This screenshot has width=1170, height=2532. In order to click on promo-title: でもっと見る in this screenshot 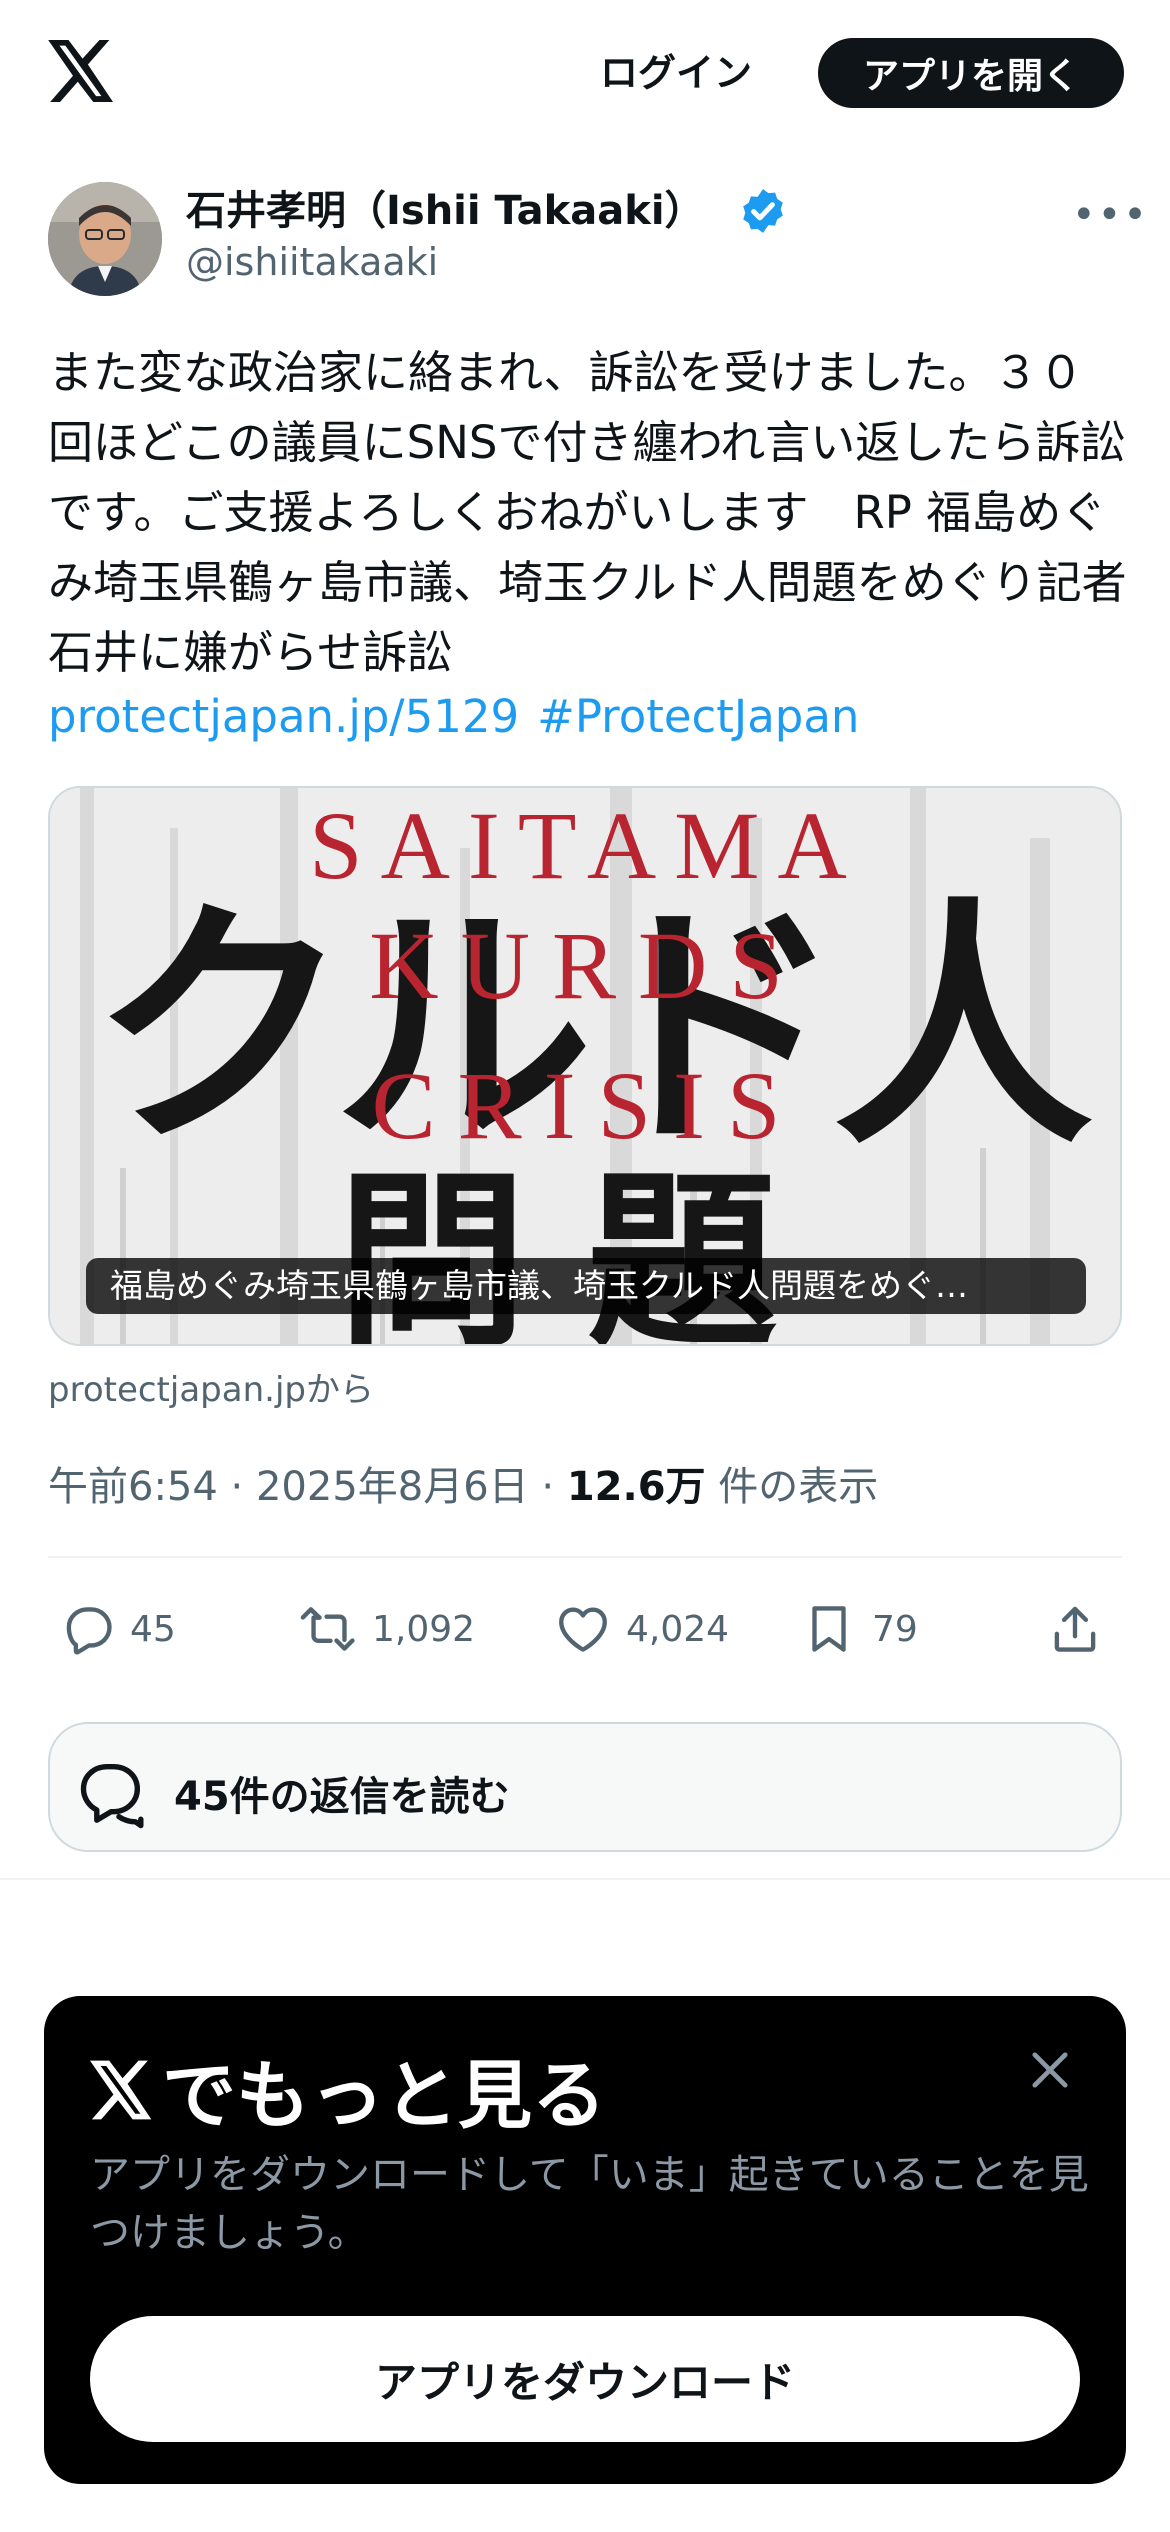, I will do `click(348, 2089)`.